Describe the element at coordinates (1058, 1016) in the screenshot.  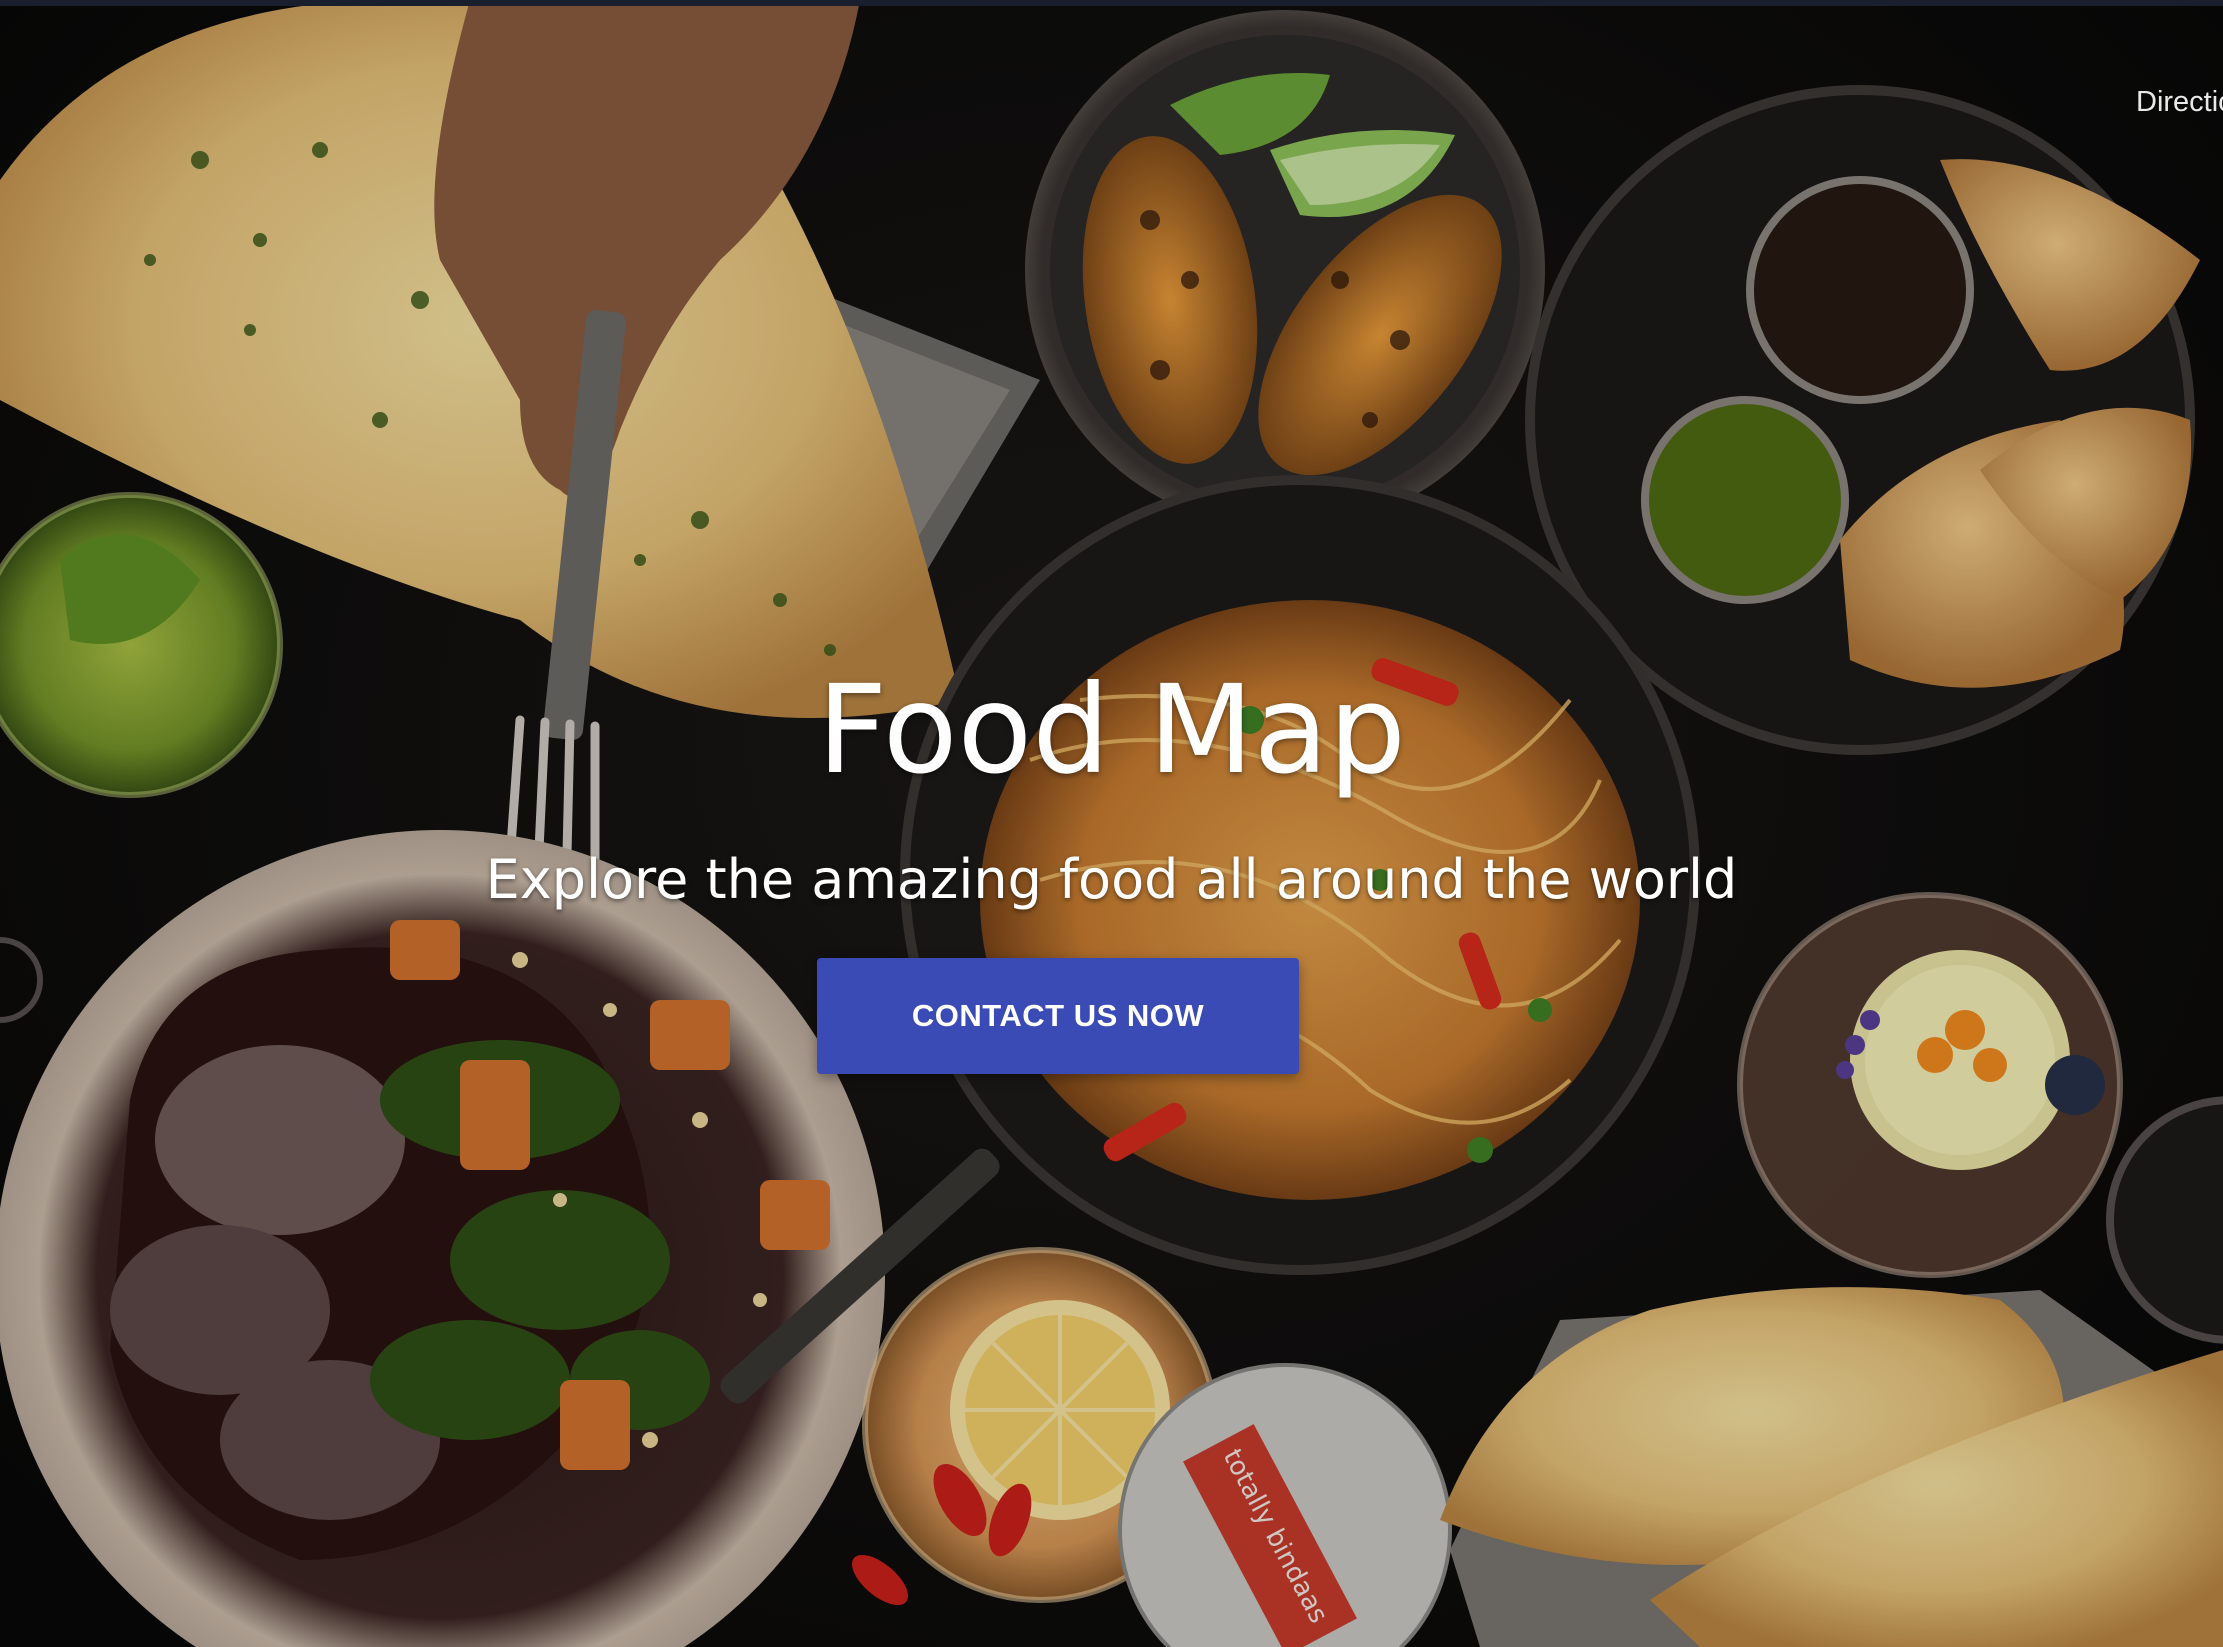
I see `contact-us-button: CONTACT US NOW` at that location.